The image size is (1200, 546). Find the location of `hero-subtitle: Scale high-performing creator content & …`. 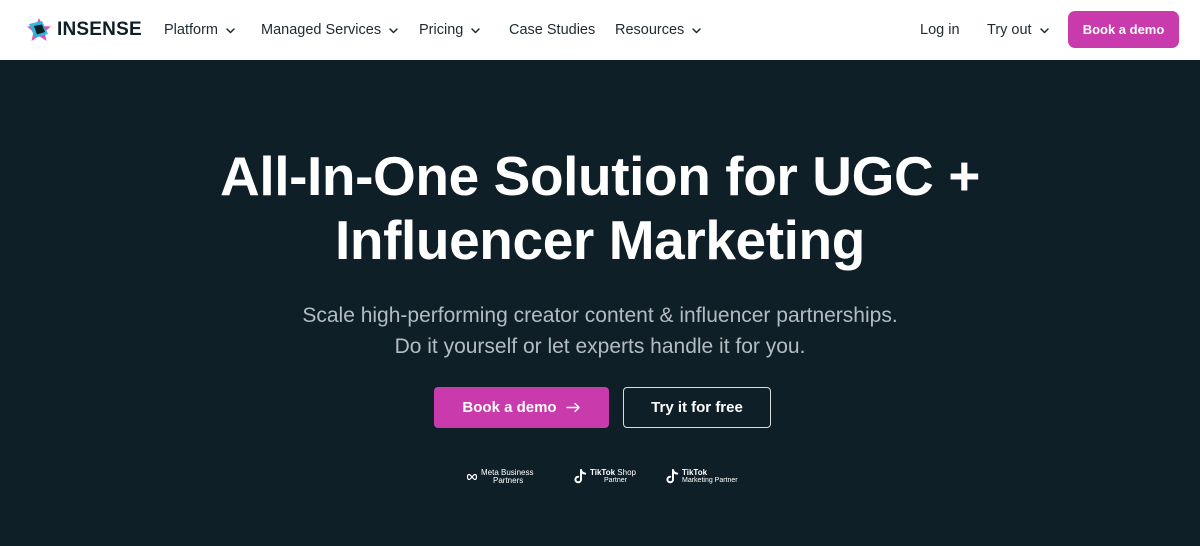

hero-subtitle: Scale high-performing creator content & … is located at coordinates (600, 331).